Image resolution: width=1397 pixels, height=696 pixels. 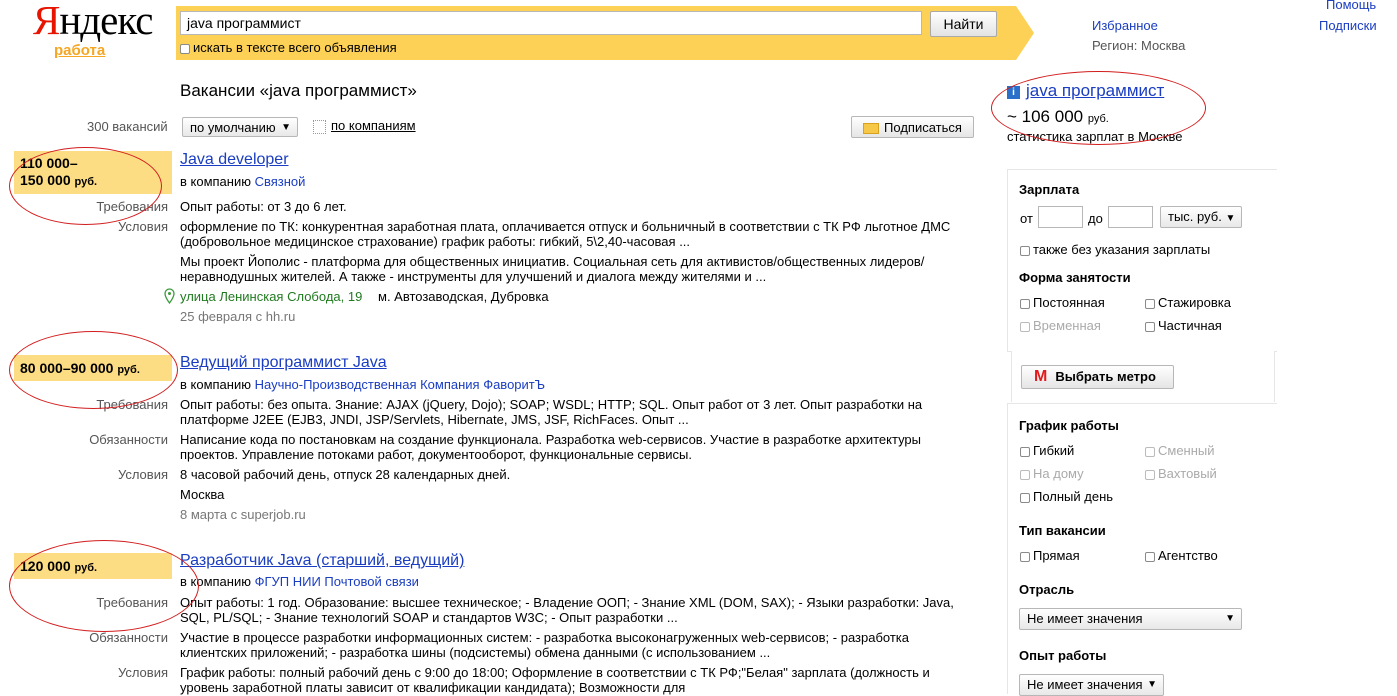 What do you see at coordinates (1095, 218) in the screenshot?
I see `salary-to-label: до` at bounding box center [1095, 218].